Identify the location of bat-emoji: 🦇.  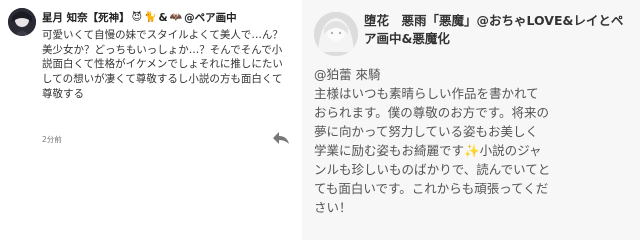
(176, 17).